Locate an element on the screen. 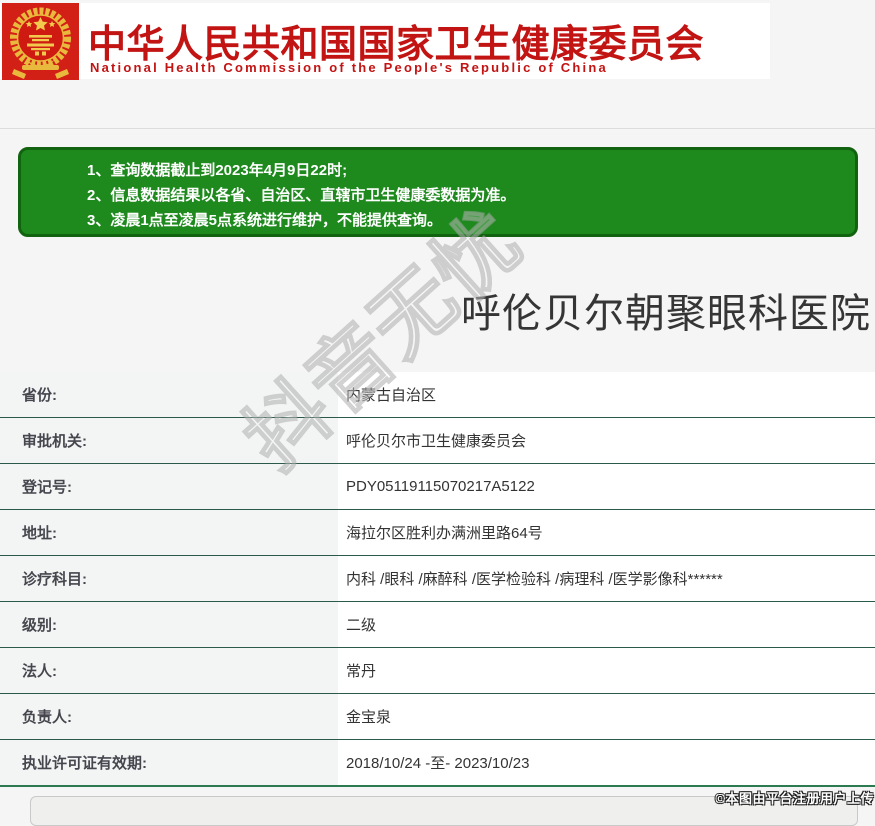 The width and height of the screenshot is (875, 826). notice-line-2: 2、信息数据结果以各省、自治区、直辖市卫生健康委数据为准。 is located at coordinates (301, 195).